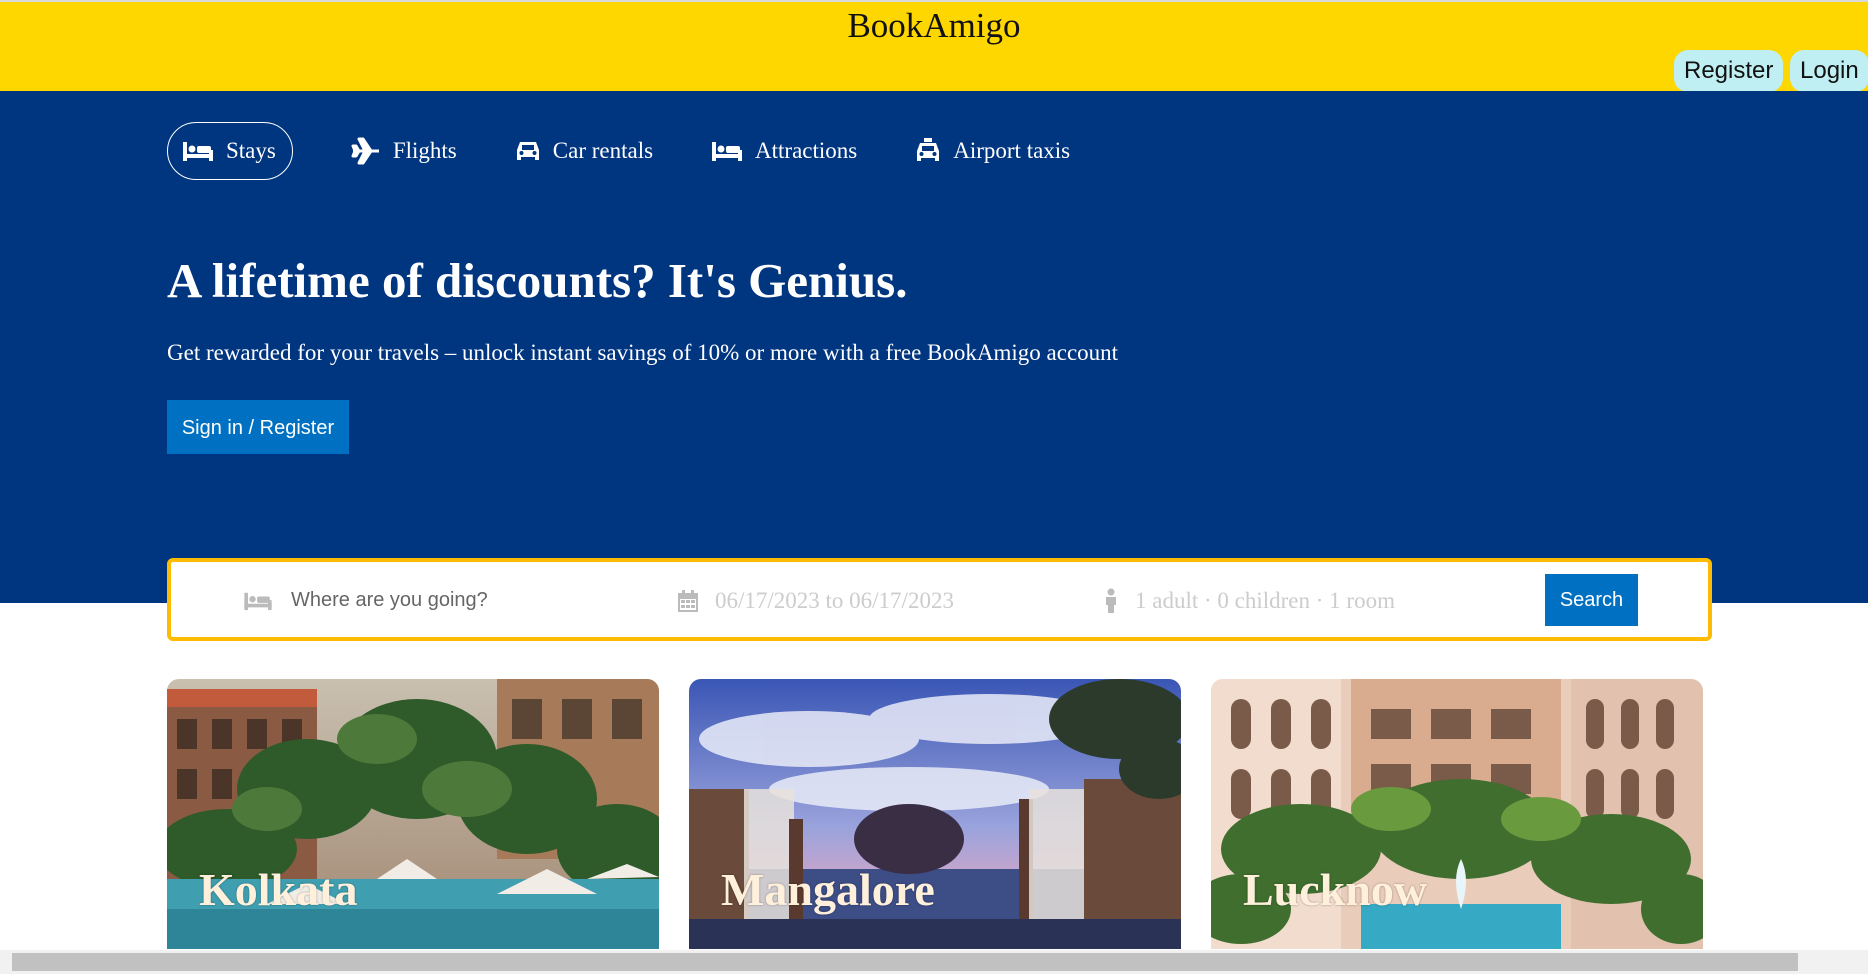  What do you see at coordinates (928, 149) in the screenshot?
I see `taxi-icon` at bounding box center [928, 149].